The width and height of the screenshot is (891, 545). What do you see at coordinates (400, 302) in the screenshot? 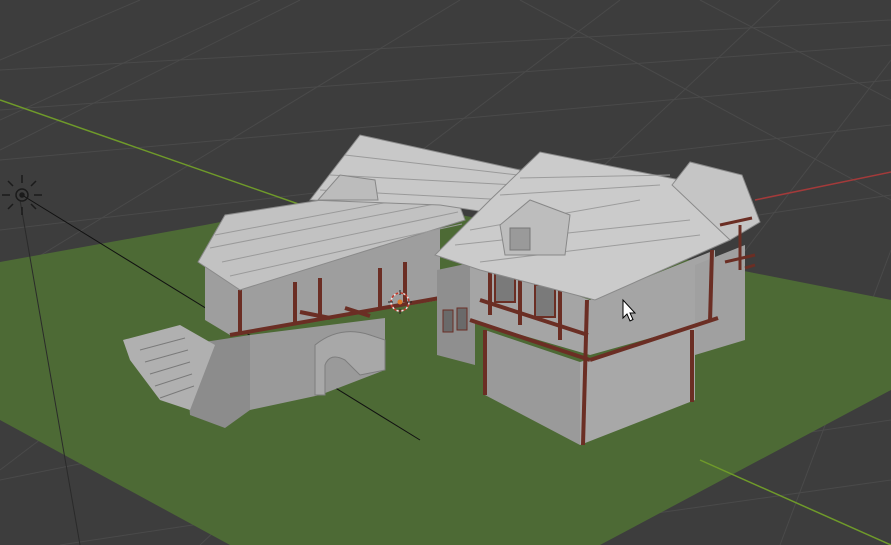
I see `object-origin-dot` at bounding box center [400, 302].